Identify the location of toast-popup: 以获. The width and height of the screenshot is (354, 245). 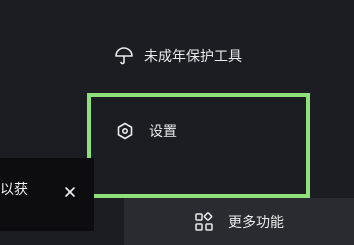
(47, 194).